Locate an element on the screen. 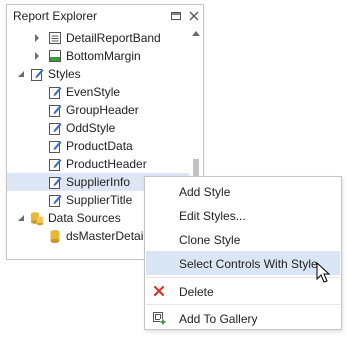 This screenshot has height=339, width=348. tree-item-label: Styles is located at coordinates (64, 74).